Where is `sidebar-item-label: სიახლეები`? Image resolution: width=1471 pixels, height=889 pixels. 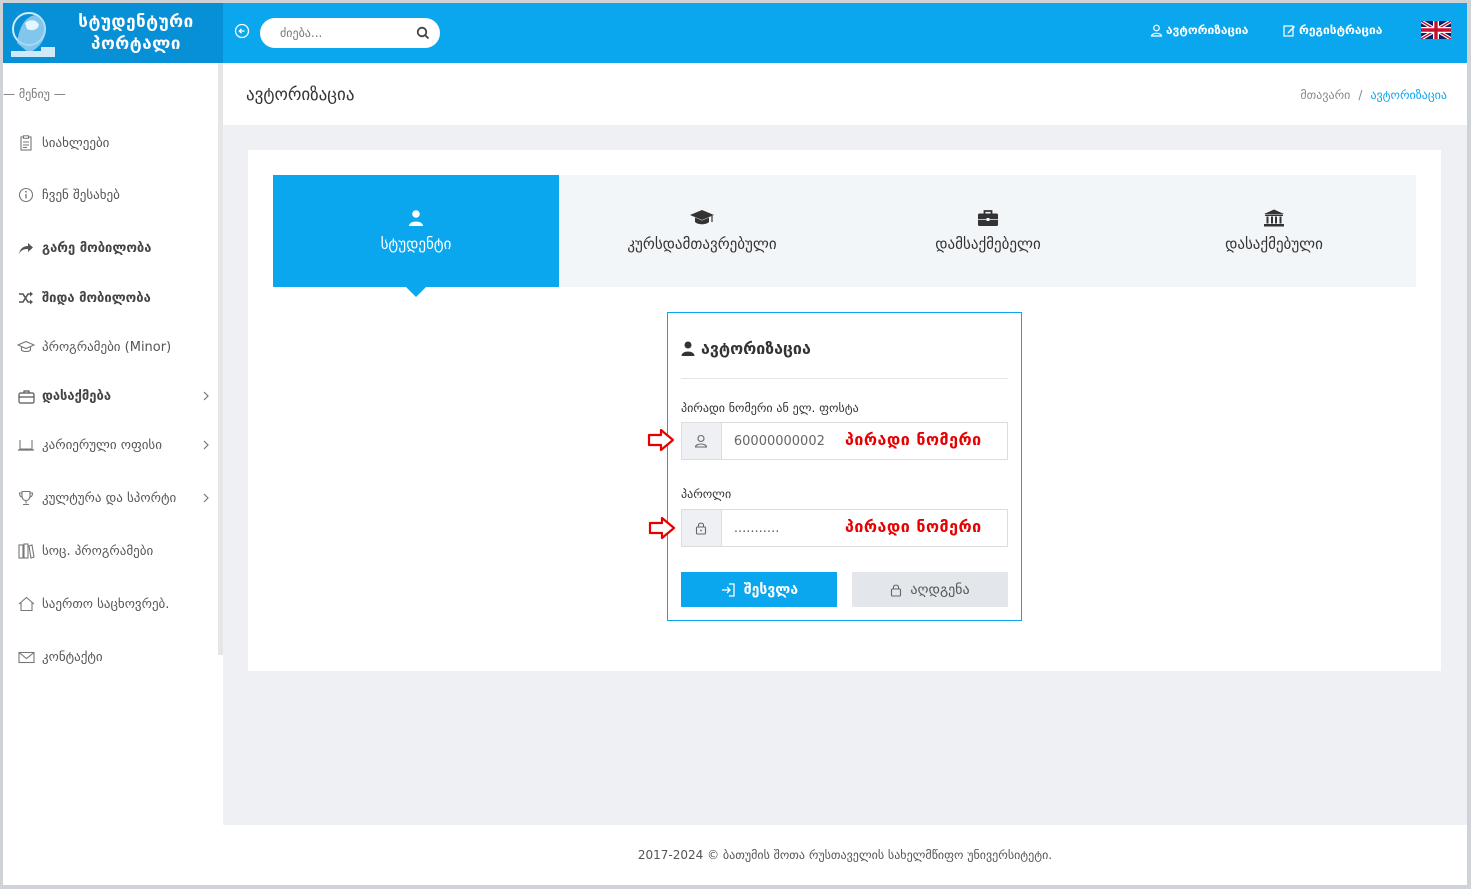
sidebar-item-label: სიახლეები is located at coordinates (76, 143).